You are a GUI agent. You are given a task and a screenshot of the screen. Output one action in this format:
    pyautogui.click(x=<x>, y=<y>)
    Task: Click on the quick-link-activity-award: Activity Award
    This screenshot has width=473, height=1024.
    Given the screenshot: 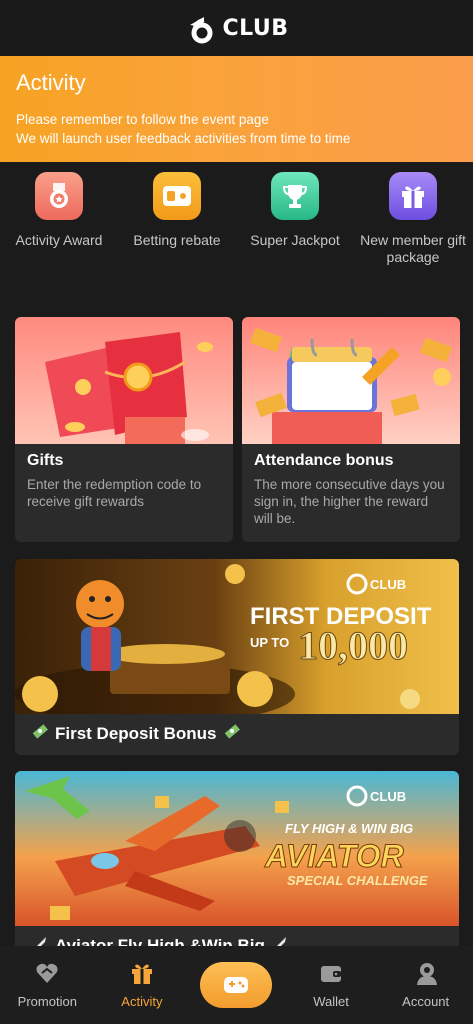 What is the action you would take?
    pyautogui.click(x=59, y=242)
    